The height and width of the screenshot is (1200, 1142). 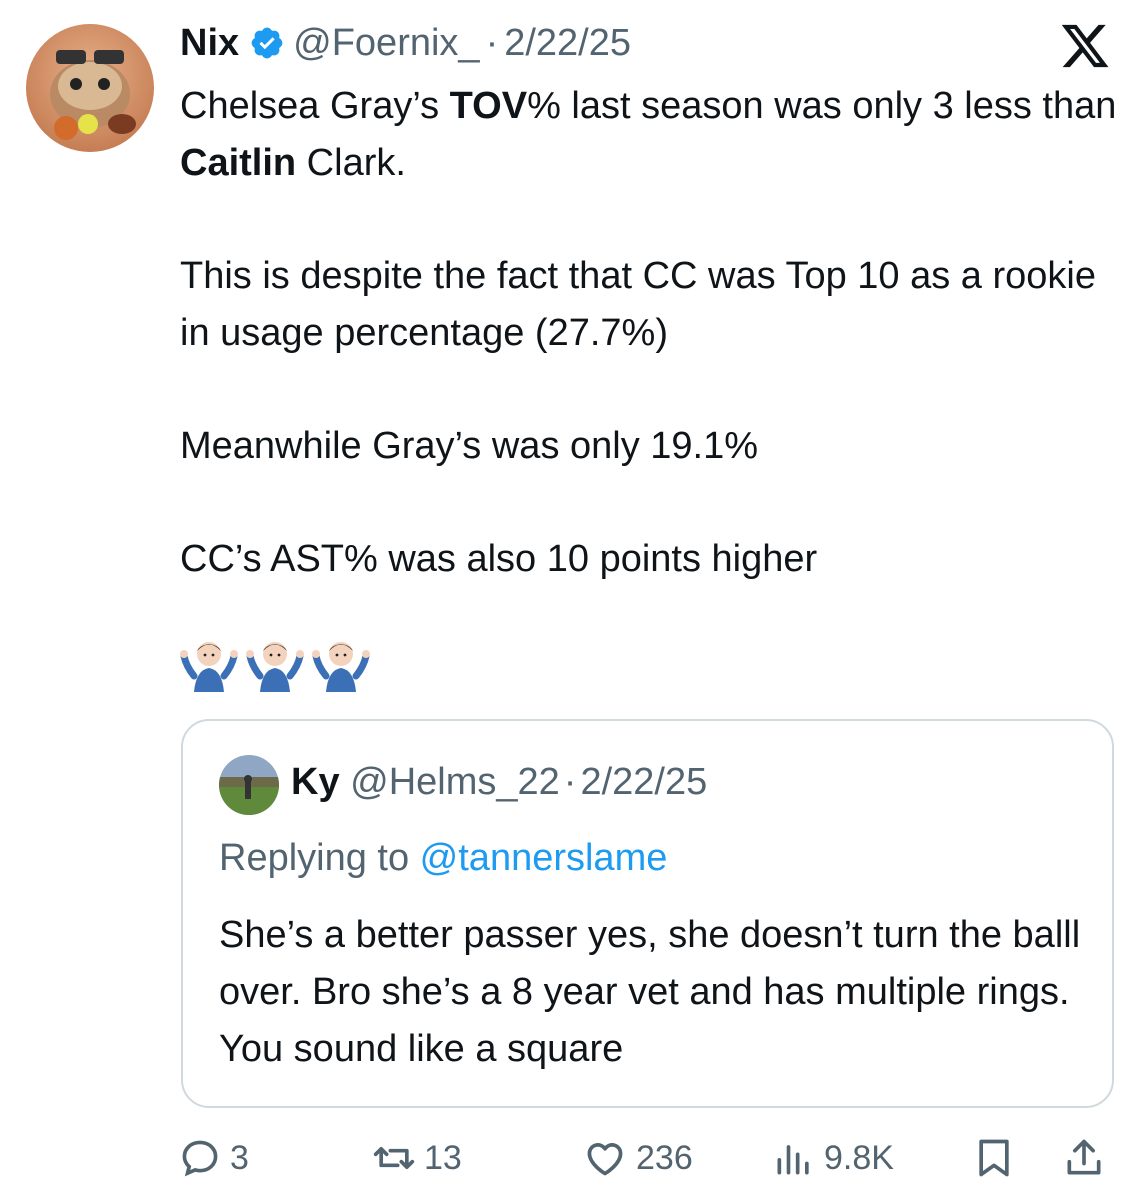 I want to click on quoted-tweet-header: Ky @Helms_22 · 2/22/25, so click(x=499, y=782).